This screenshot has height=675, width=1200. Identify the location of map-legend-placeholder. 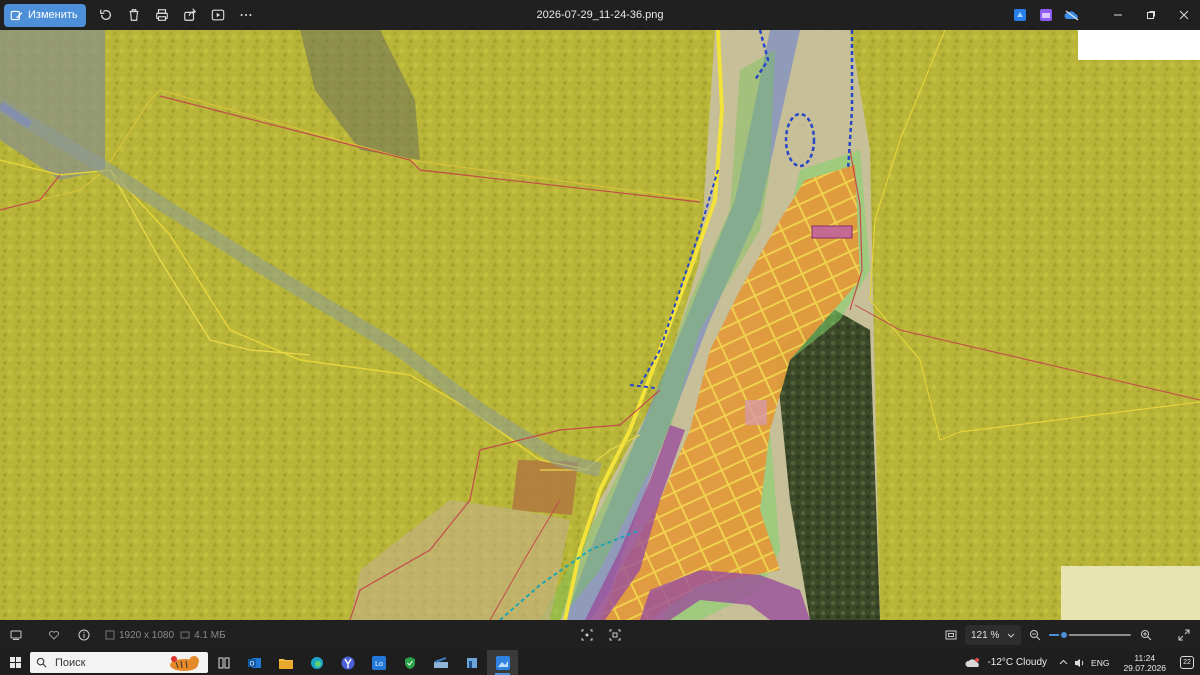
(1139, 45).